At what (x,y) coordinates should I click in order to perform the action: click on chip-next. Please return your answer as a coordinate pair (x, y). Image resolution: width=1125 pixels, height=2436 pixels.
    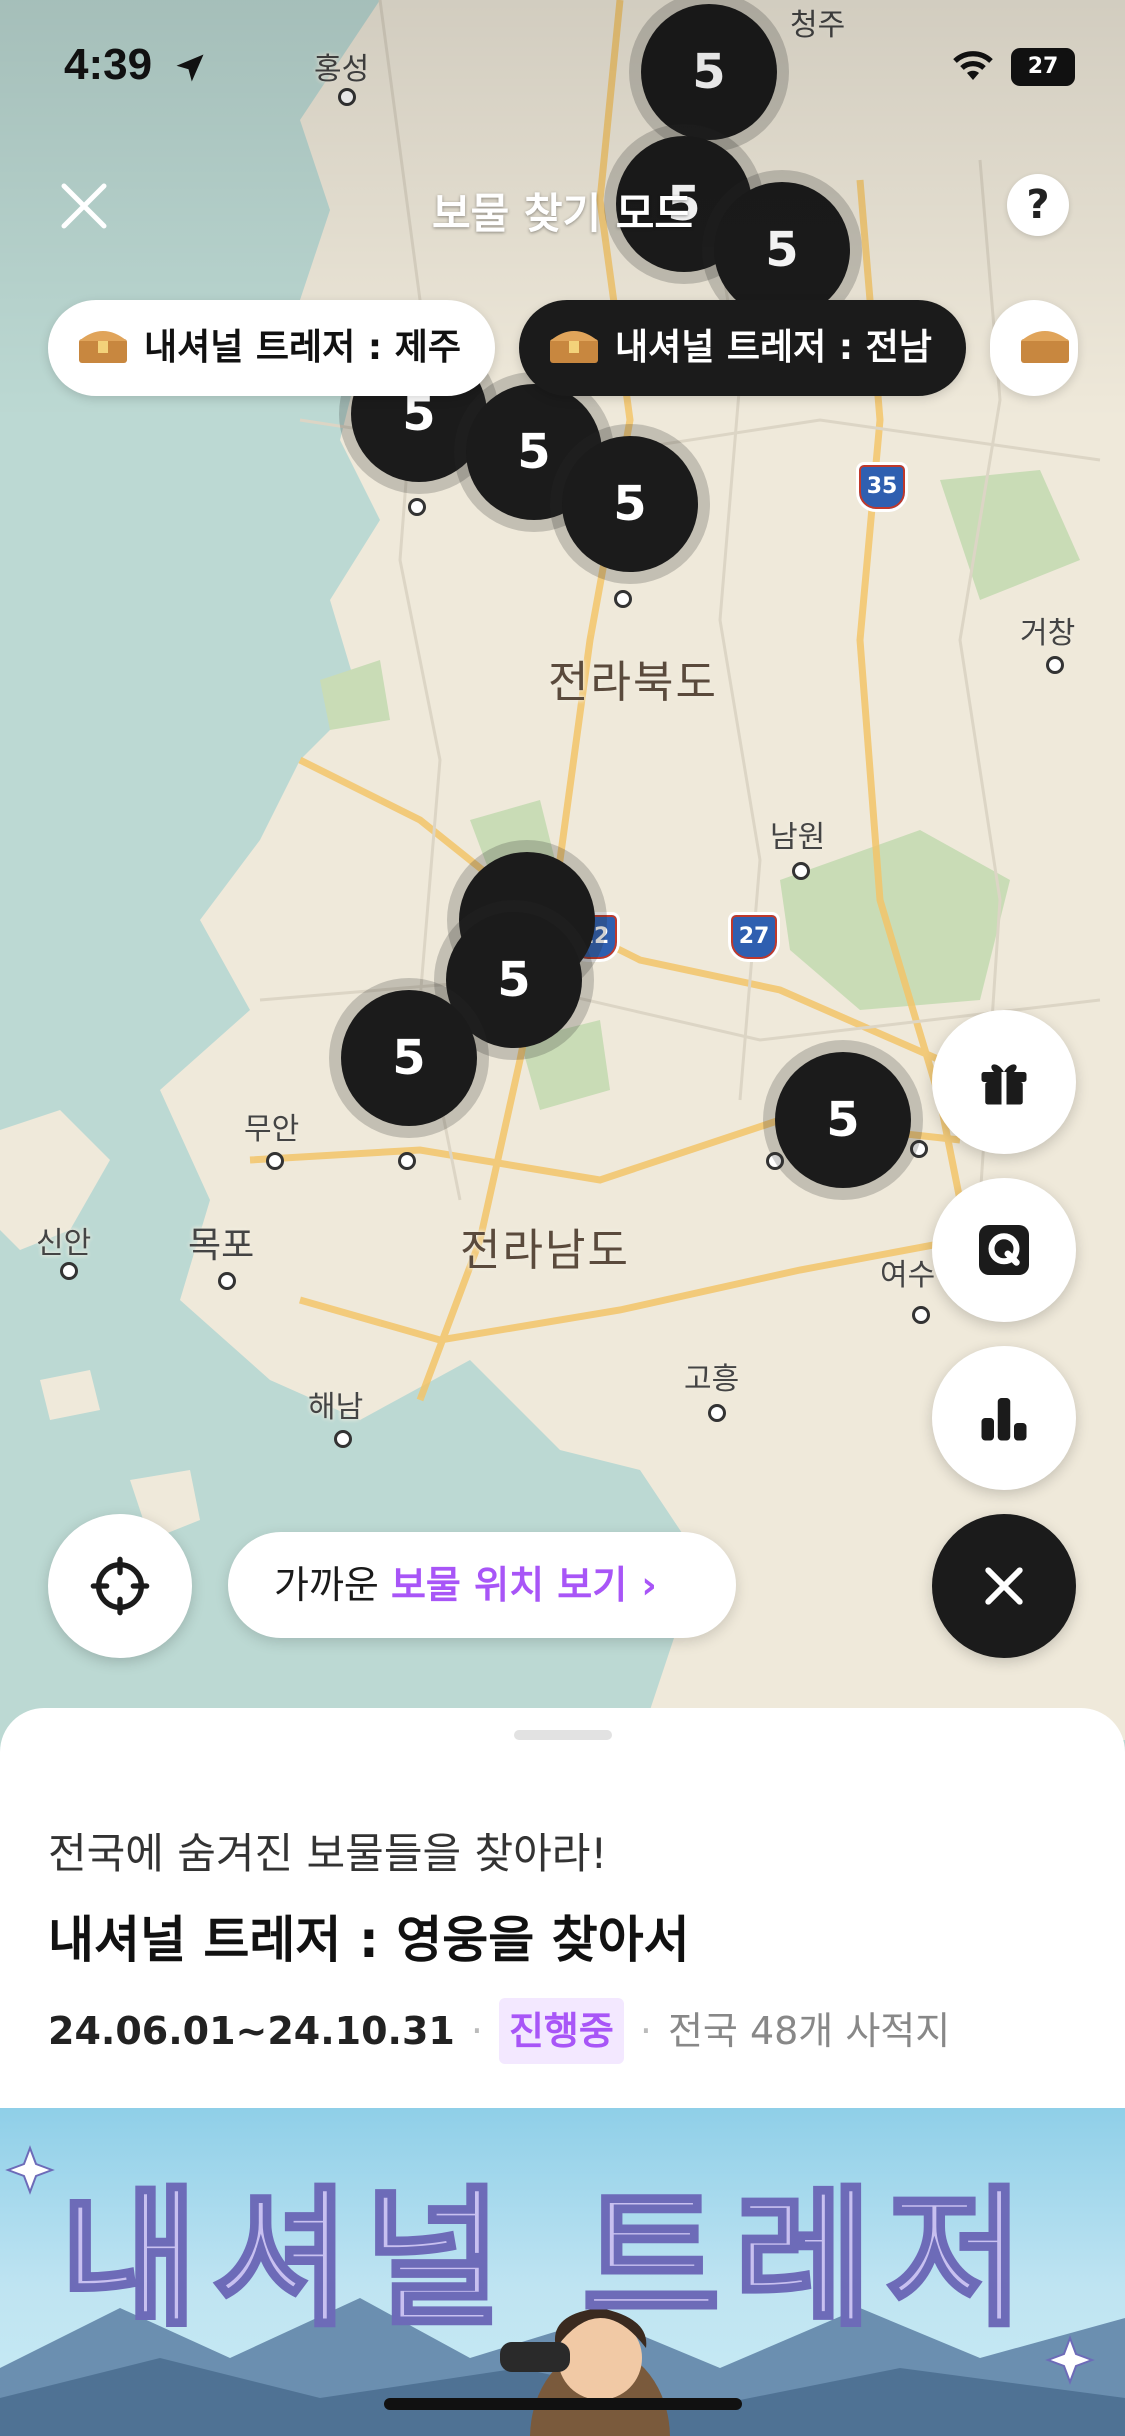
    Looking at the image, I should click on (1033, 348).